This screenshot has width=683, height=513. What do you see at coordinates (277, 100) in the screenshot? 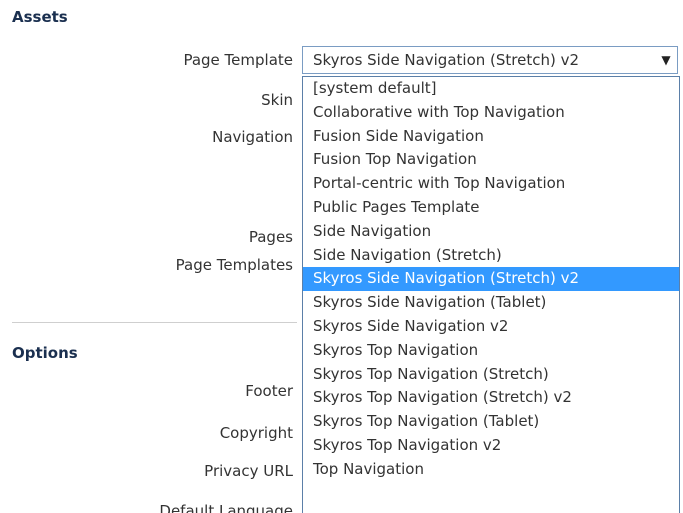
I see `skin-label: Skin` at bounding box center [277, 100].